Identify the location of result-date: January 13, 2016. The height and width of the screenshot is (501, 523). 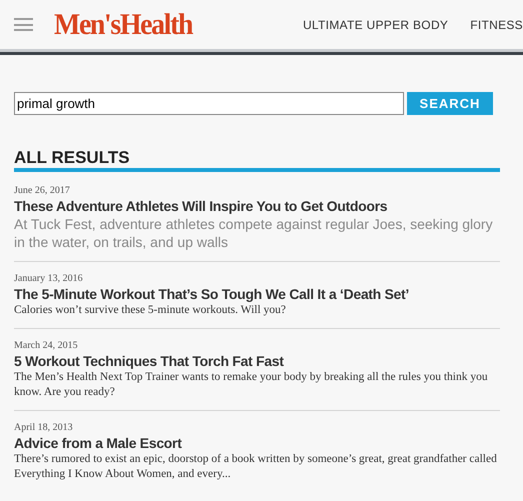
(49, 279).